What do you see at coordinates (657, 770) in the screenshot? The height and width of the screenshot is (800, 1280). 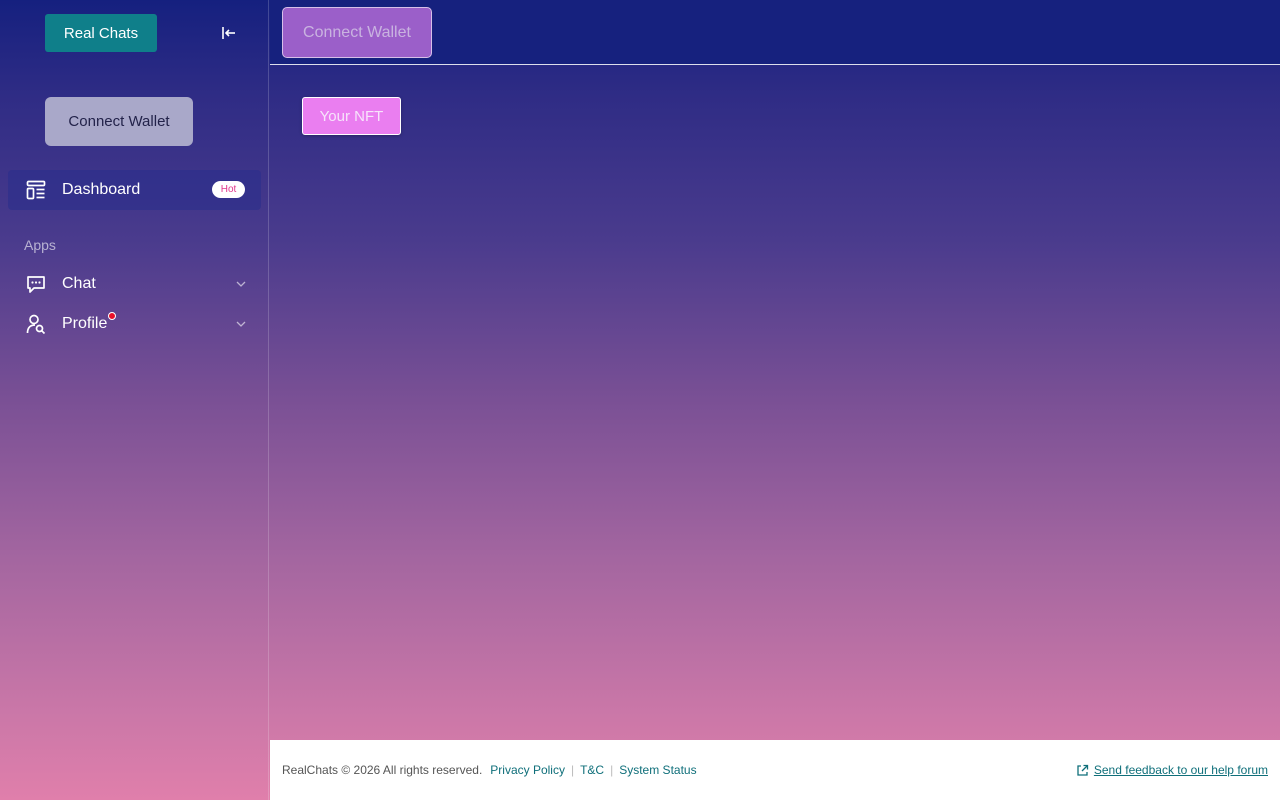 I see `system-status-link: System Status` at bounding box center [657, 770].